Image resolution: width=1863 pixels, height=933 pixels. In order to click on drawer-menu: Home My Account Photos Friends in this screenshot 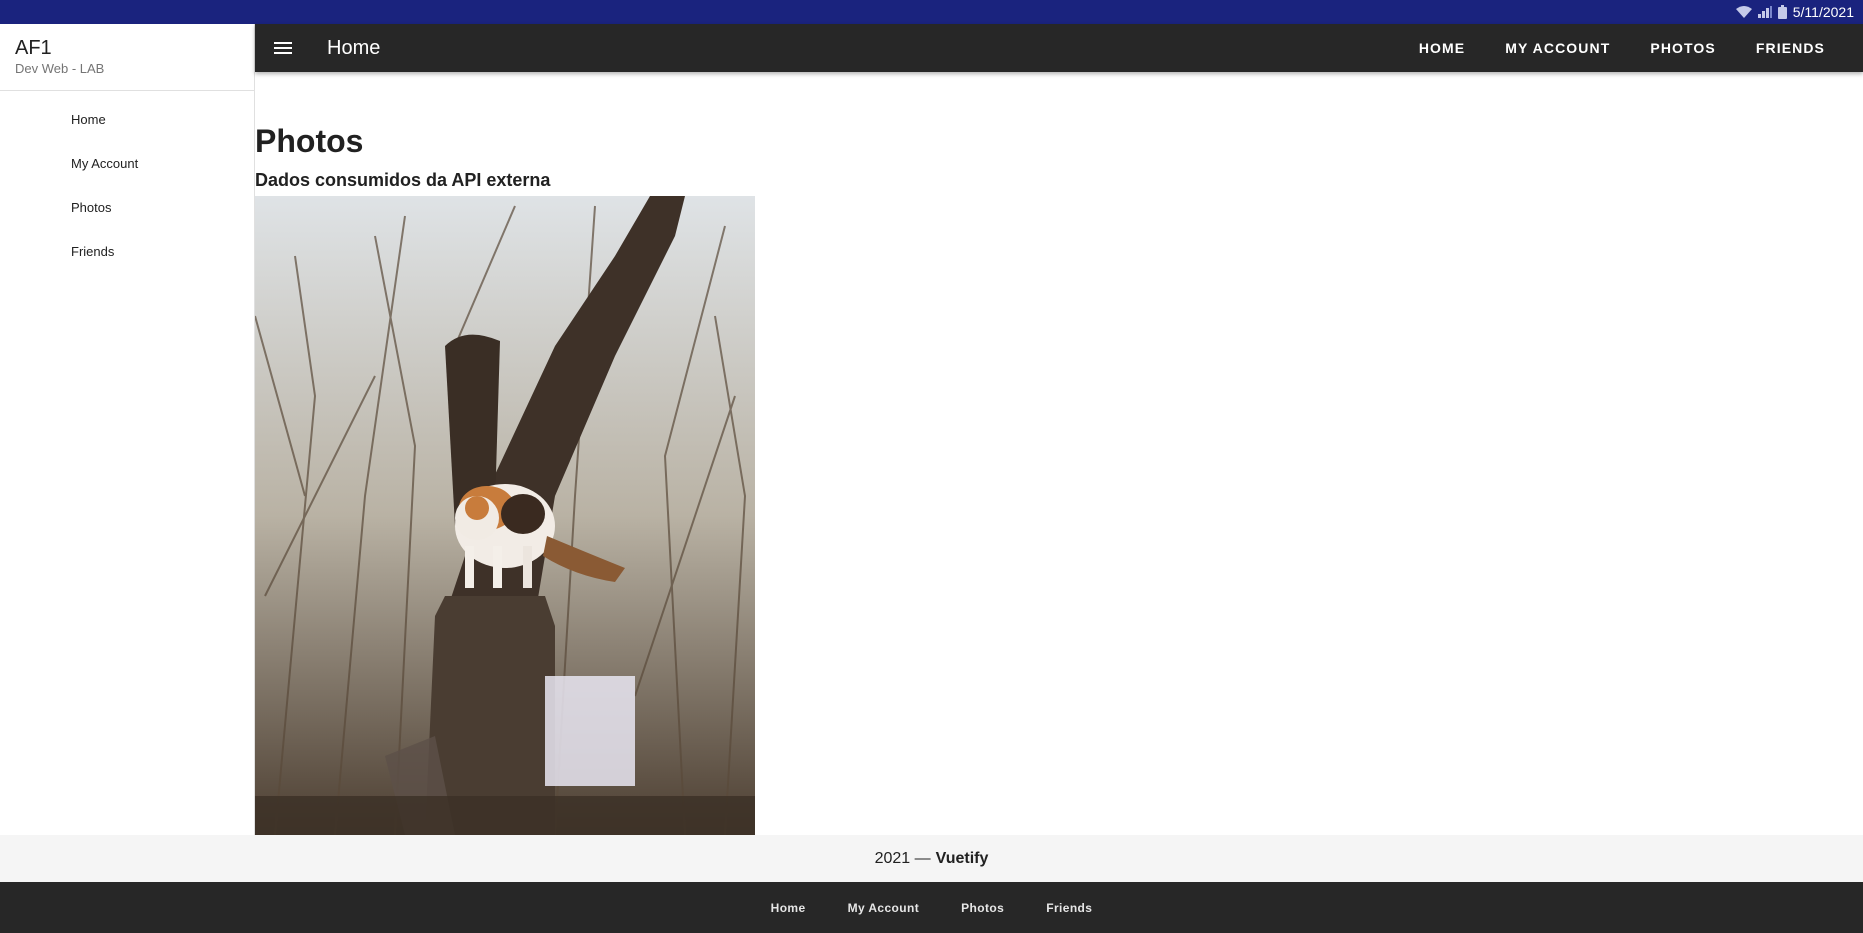, I will do `click(127, 182)`.